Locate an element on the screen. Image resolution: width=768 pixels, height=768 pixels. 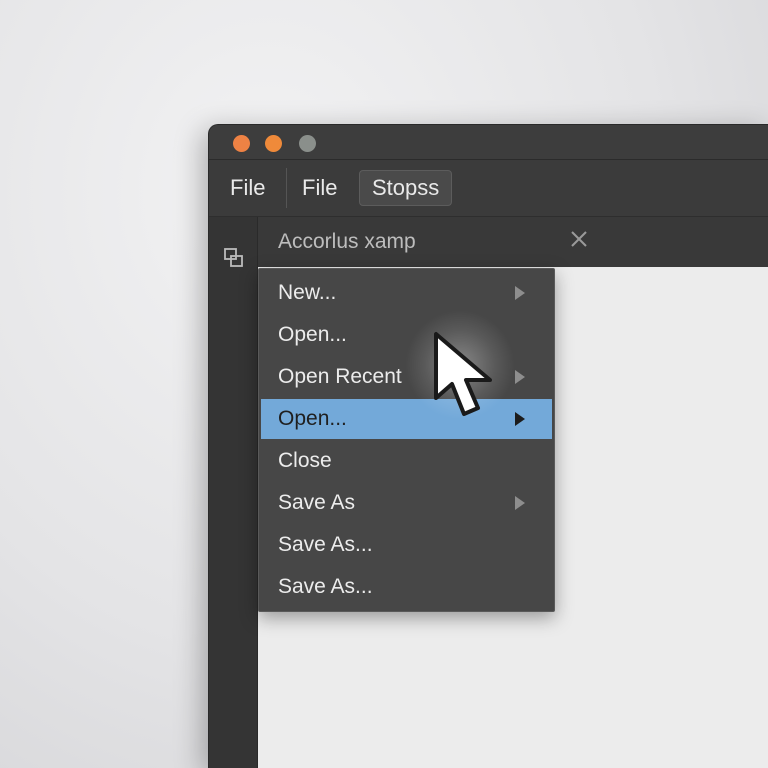
menu-file-secondary: File is located at coordinates (319, 188).